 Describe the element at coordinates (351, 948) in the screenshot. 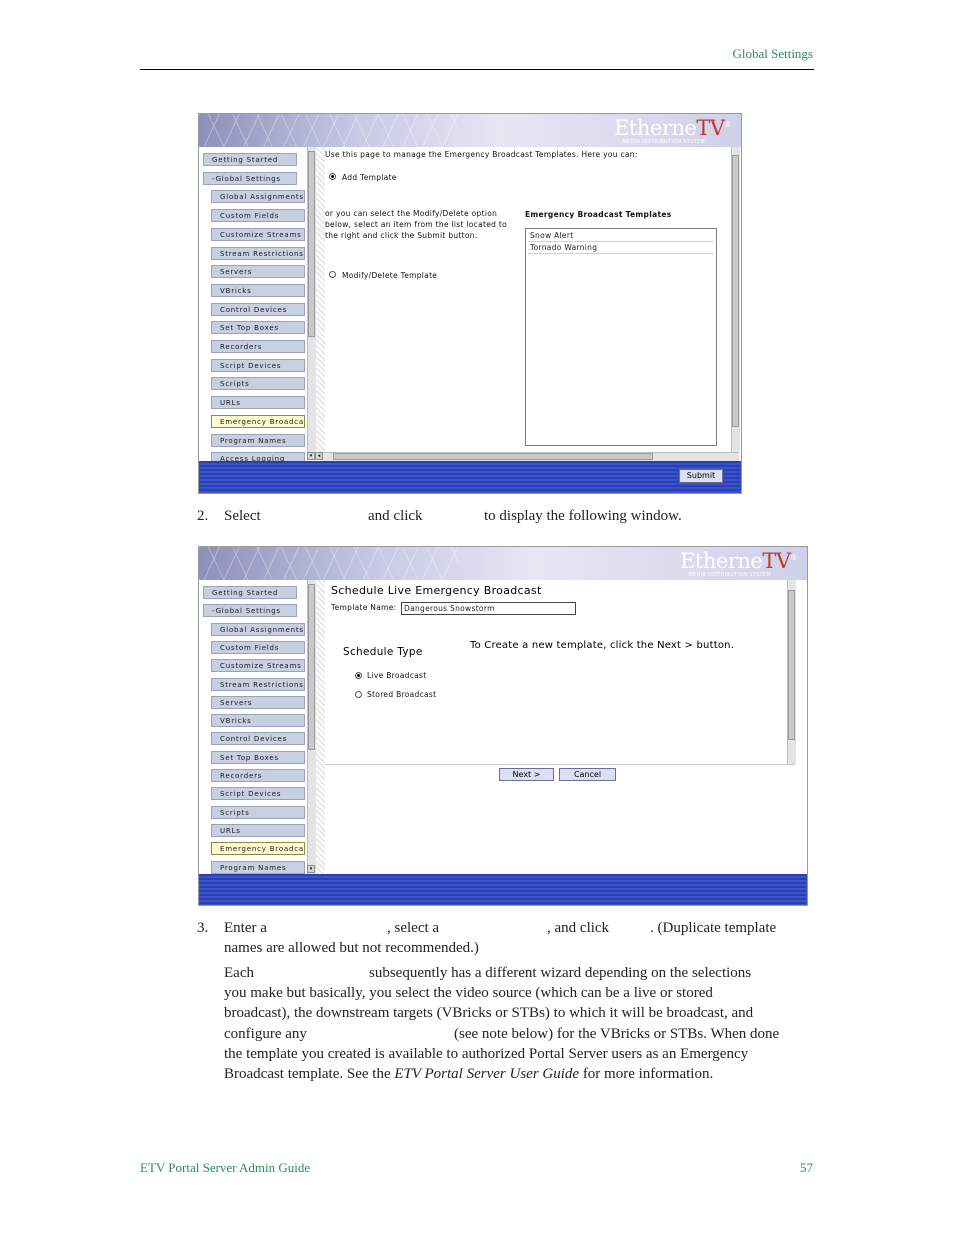

I see `step3-line2: names are allowed but not recommended.)` at that location.